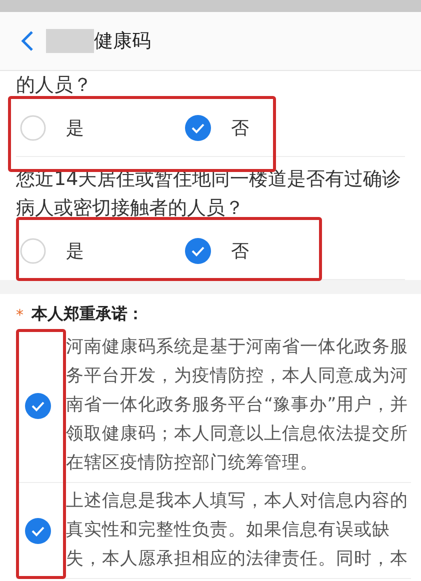 Image resolution: width=421 pixels, height=581 pixels. I want to click on section-title: 本人郑重承诺：, so click(88, 314).